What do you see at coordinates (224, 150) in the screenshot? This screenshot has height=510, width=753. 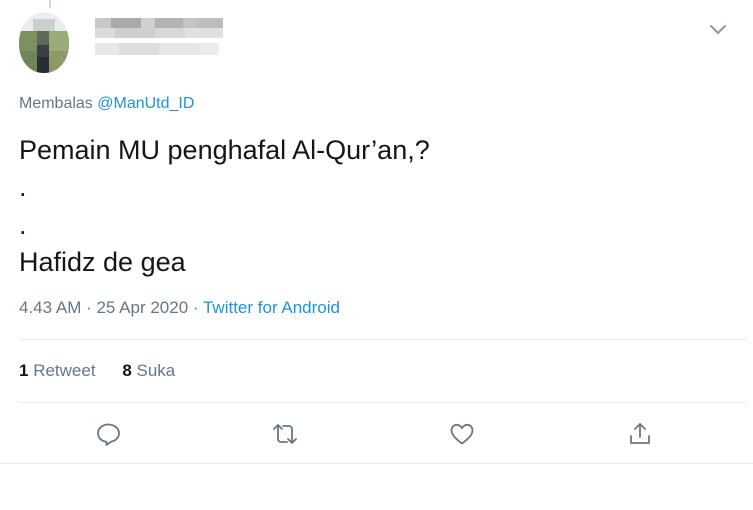 I see `tweet-text-line: Pemain MU penghafal Al-Qur’an,?` at bounding box center [224, 150].